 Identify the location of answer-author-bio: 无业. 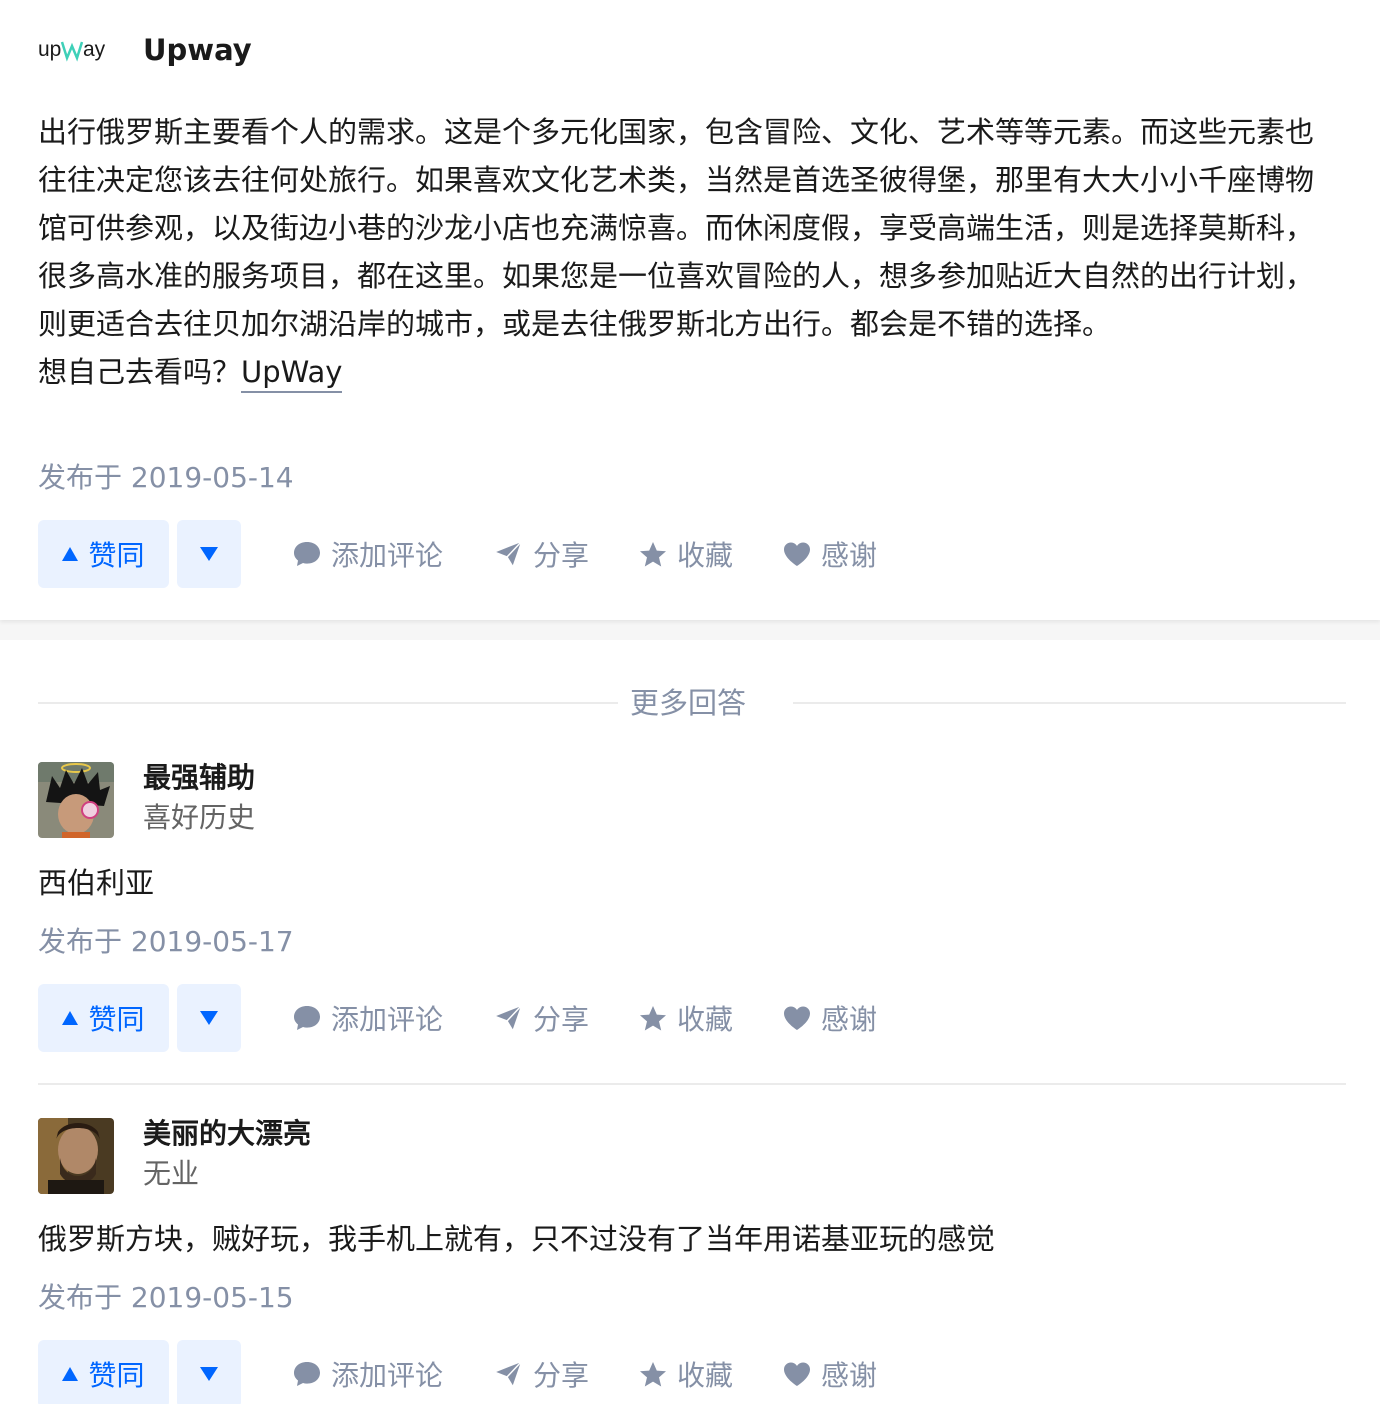
(171, 1173).